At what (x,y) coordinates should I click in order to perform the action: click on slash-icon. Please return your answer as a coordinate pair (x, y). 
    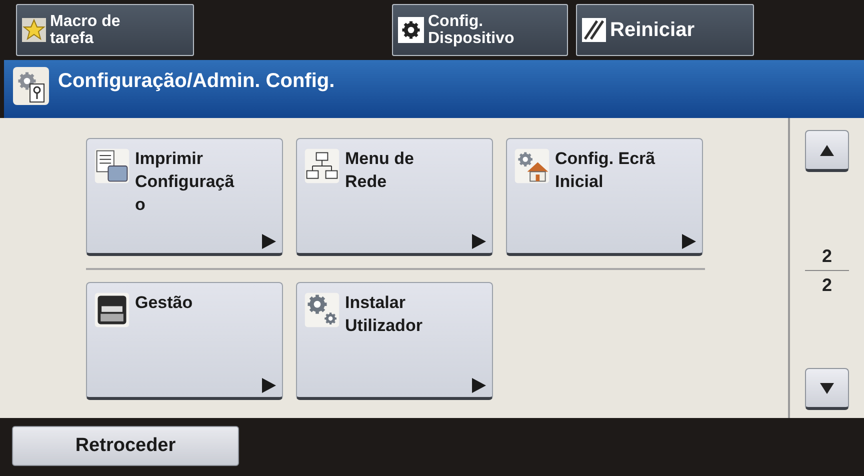
    Looking at the image, I should click on (594, 30).